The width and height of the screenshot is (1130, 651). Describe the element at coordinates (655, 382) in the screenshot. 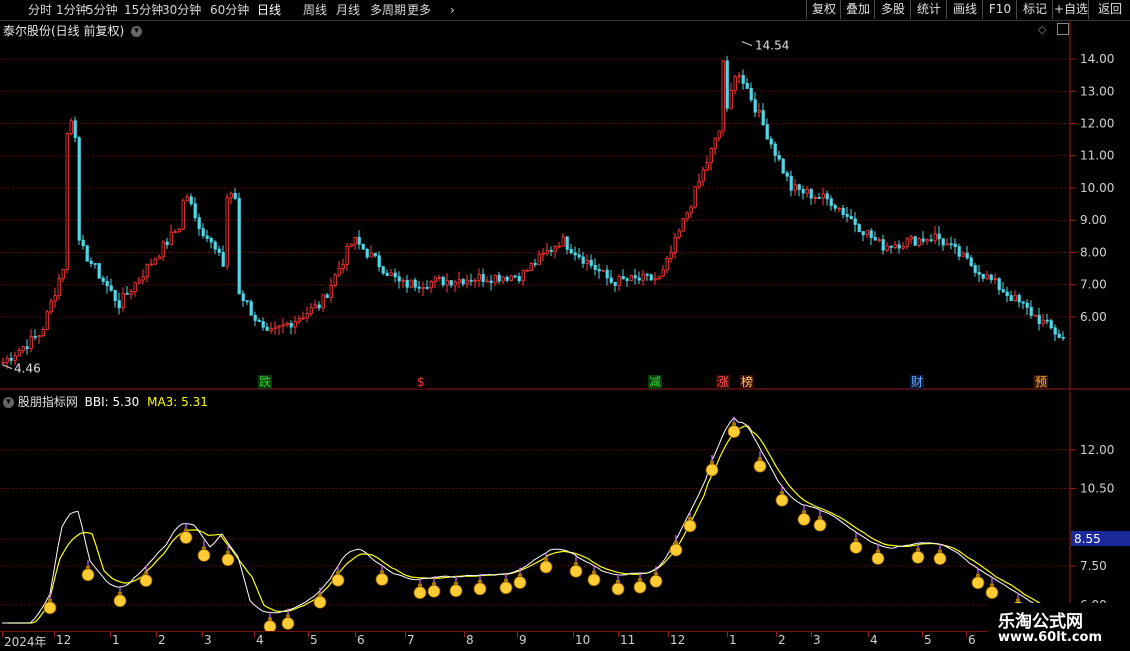

I see `event-badge: 减` at that location.